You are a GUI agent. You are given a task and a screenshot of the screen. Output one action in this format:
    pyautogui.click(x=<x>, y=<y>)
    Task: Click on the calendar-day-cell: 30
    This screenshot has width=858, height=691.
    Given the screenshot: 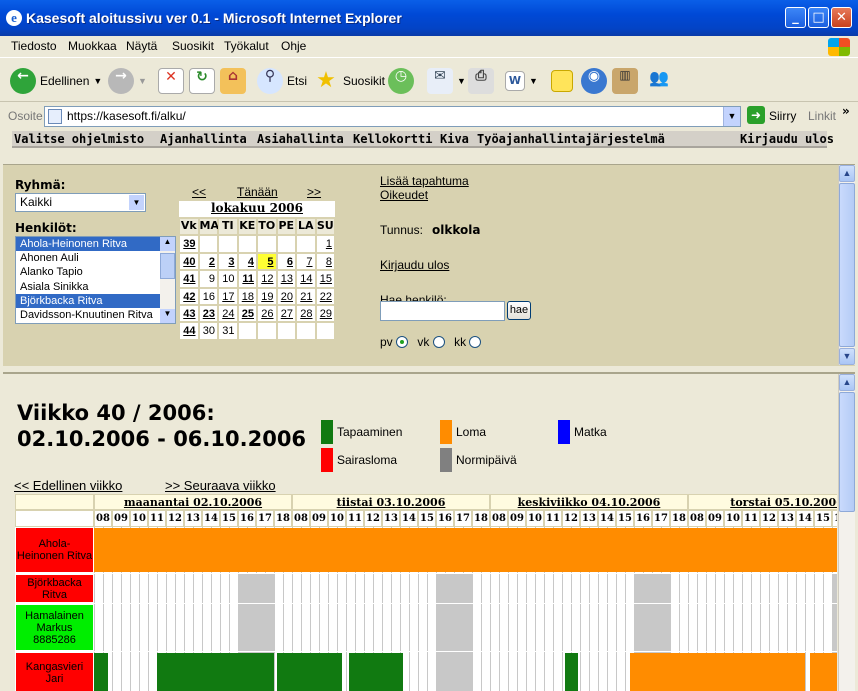 What is the action you would take?
    pyautogui.click(x=208, y=331)
    